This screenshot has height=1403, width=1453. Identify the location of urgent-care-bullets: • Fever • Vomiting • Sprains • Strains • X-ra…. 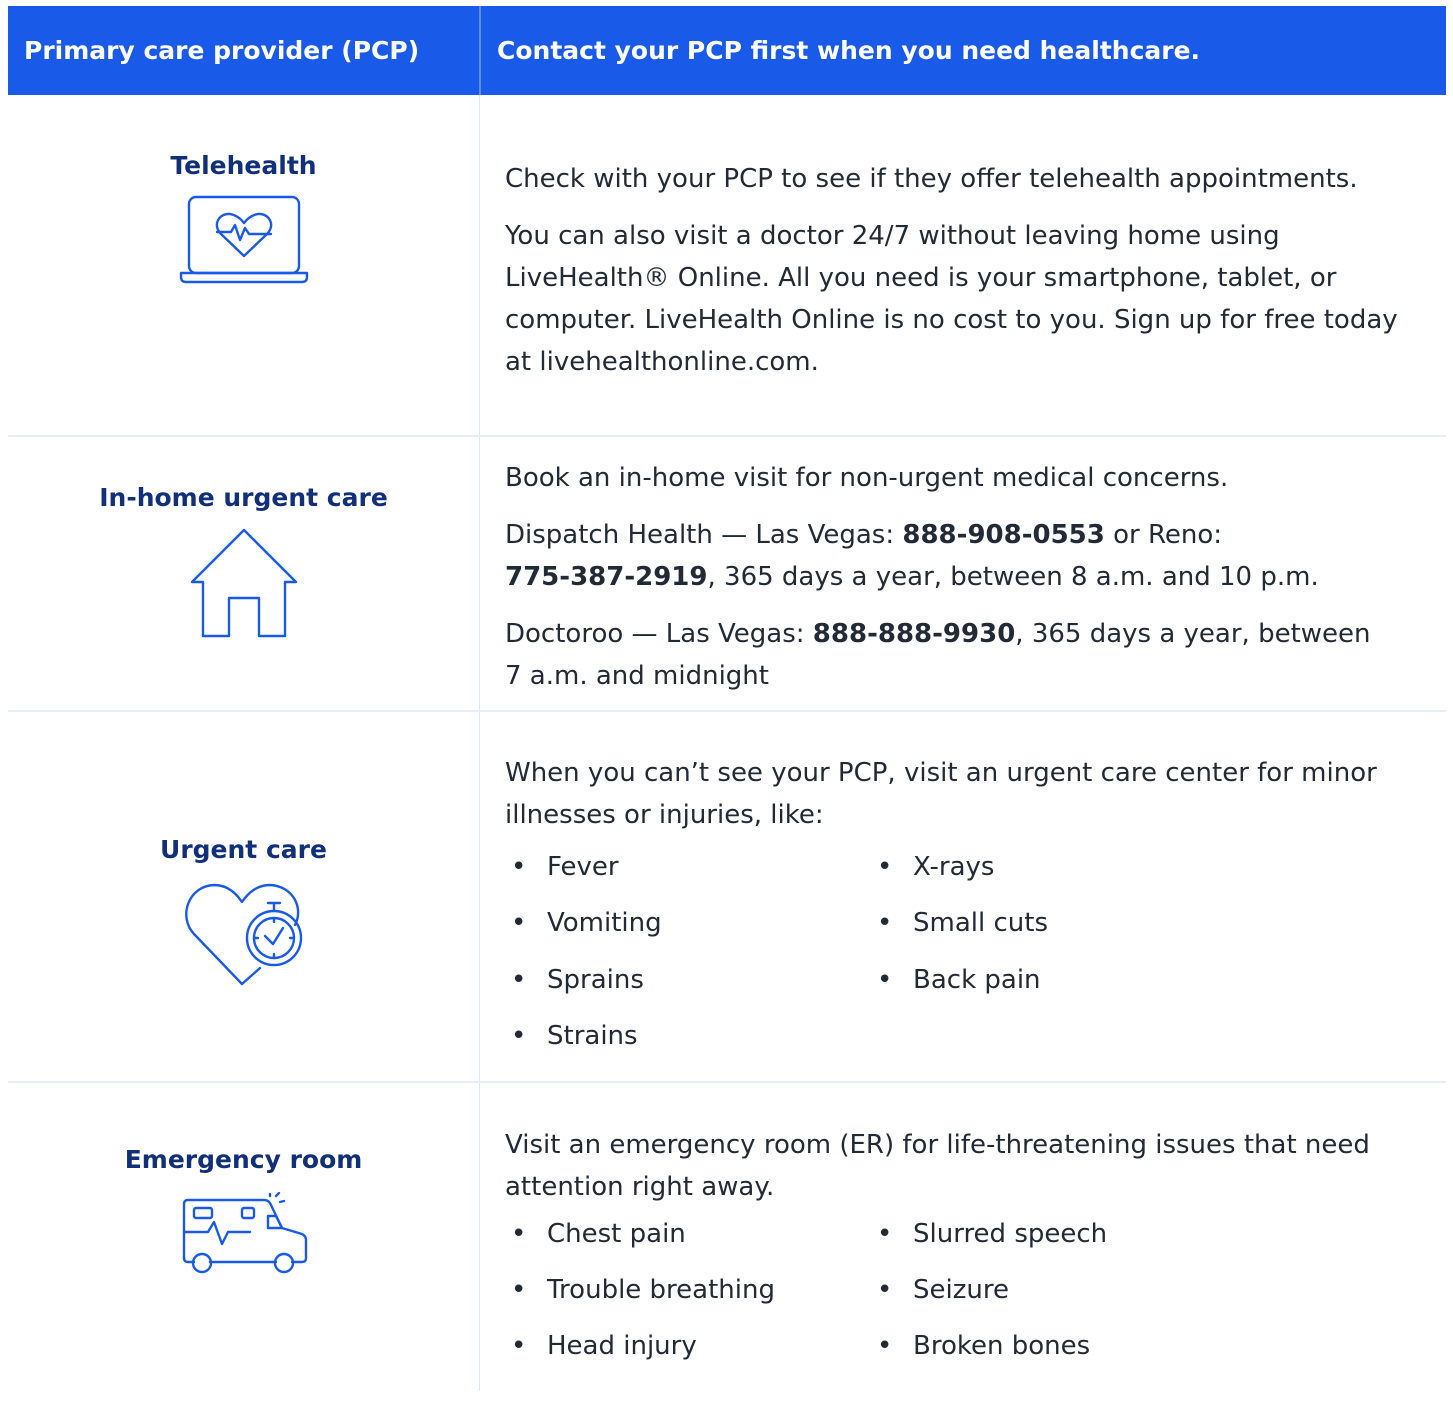
(975, 966).